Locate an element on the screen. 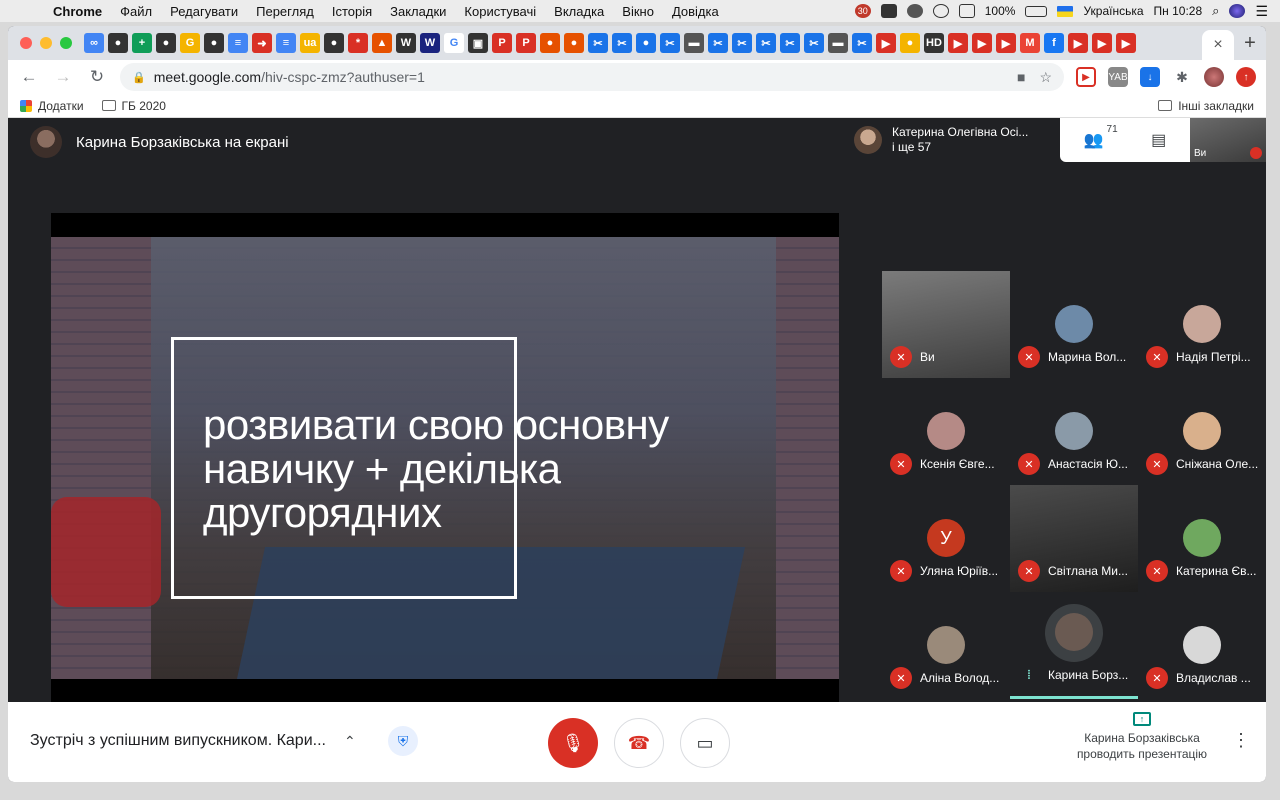  close-window-button is located at coordinates (26, 43).